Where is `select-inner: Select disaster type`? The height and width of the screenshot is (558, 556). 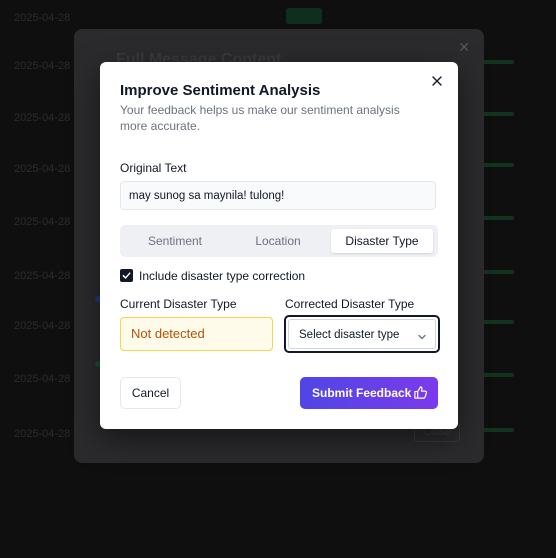 select-inner: Select disaster type is located at coordinates (362, 334).